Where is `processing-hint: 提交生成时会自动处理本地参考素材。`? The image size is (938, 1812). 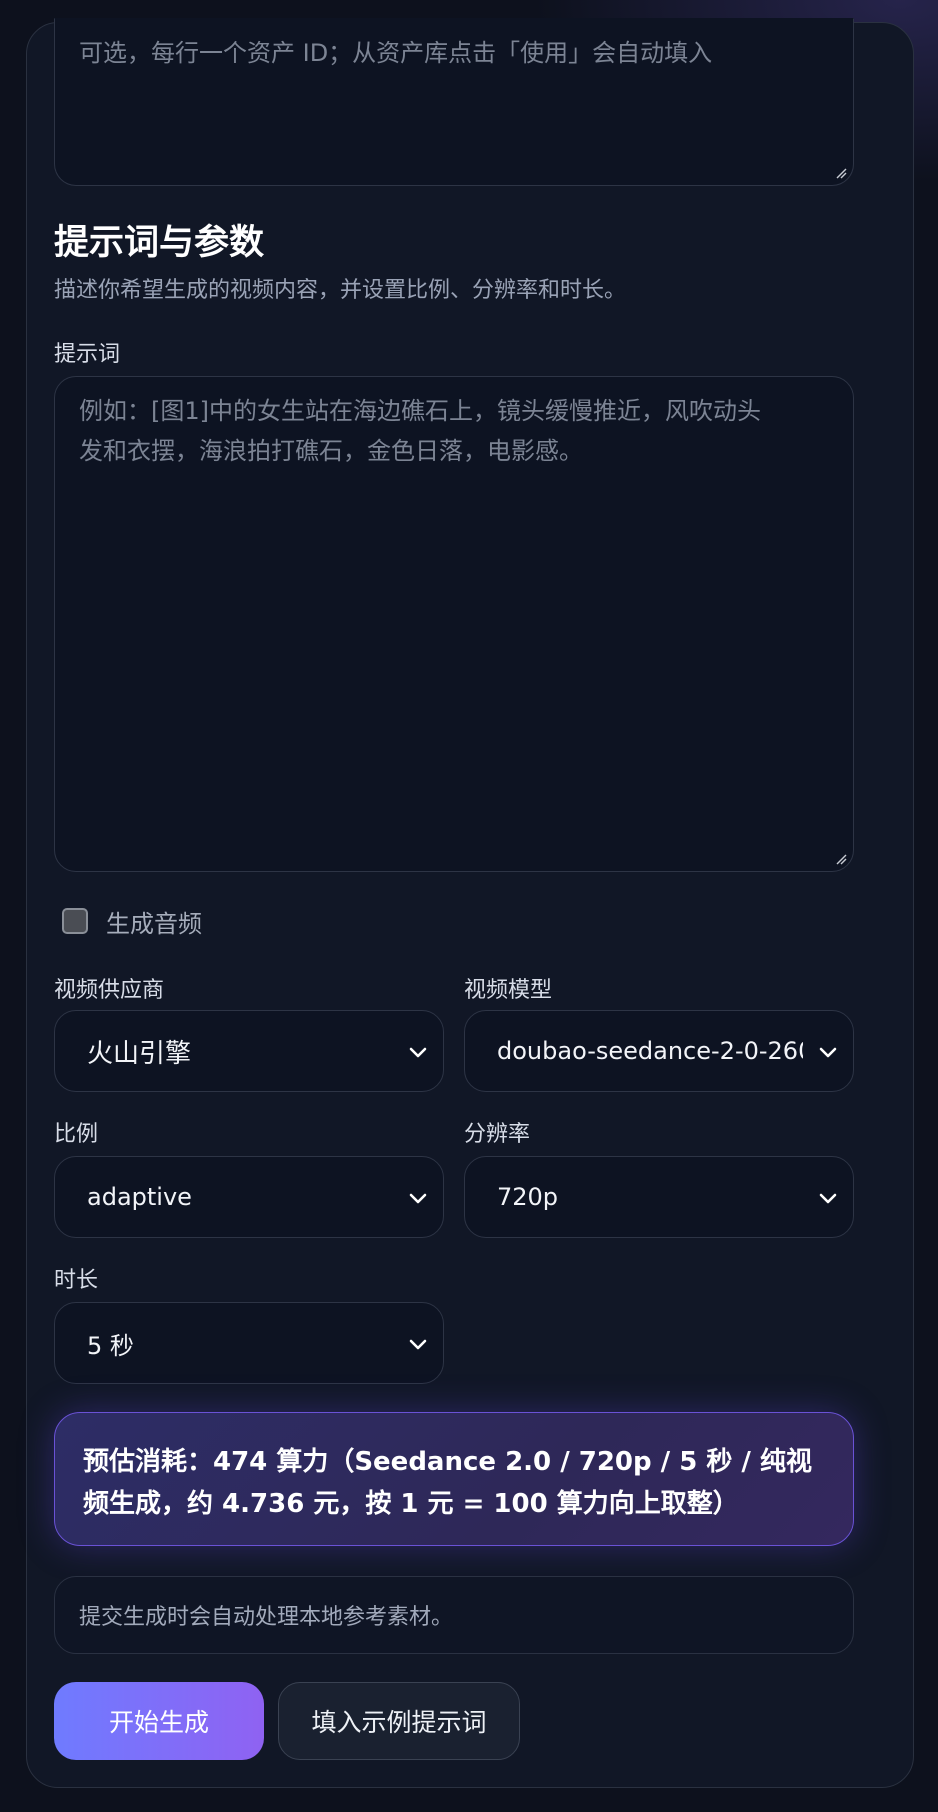
processing-hint: 提交生成时会自动处理本地参考素材。 is located at coordinates (454, 1615).